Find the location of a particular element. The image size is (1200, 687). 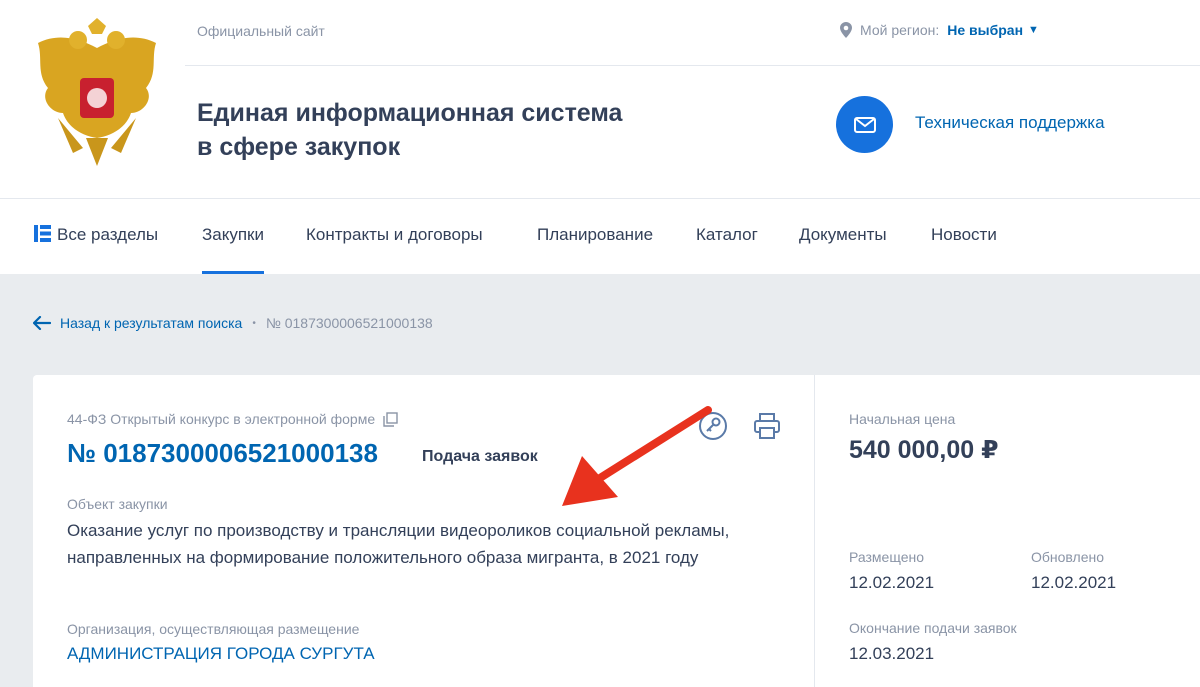

organization-link: АДМИНИСТРАЦИЯ ГОРОДА СУРГУТА is located at coordinates (221, 654).